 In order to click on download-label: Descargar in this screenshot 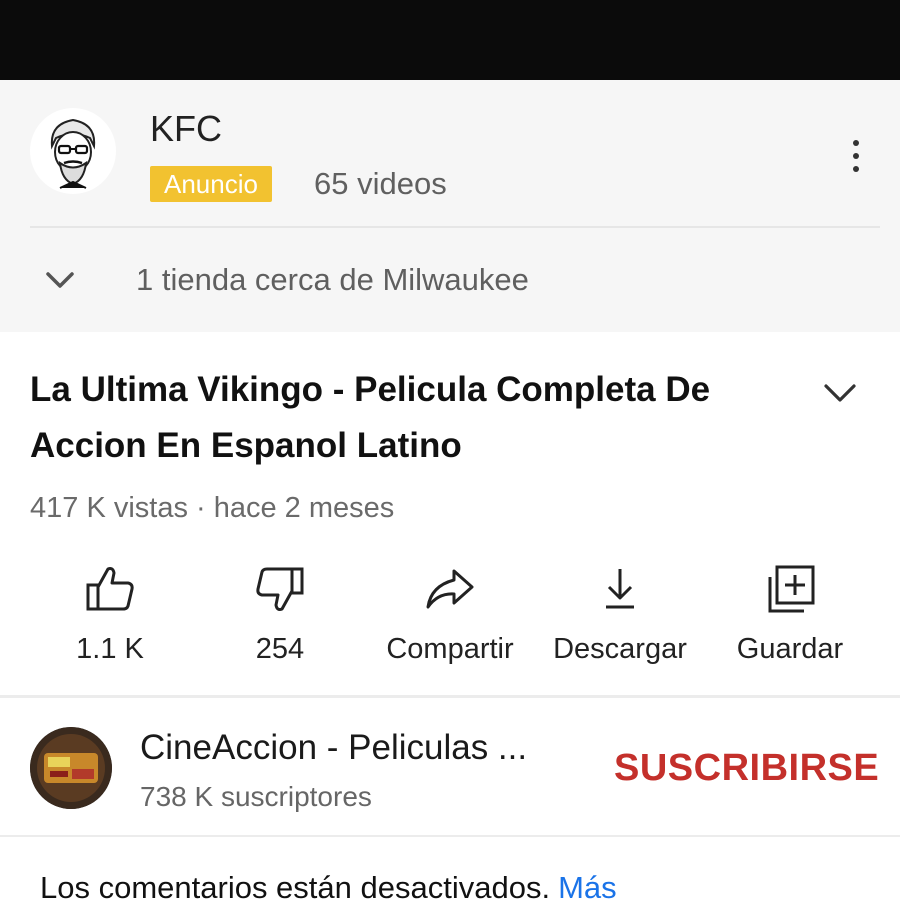, I will do `click(620, 649)`.